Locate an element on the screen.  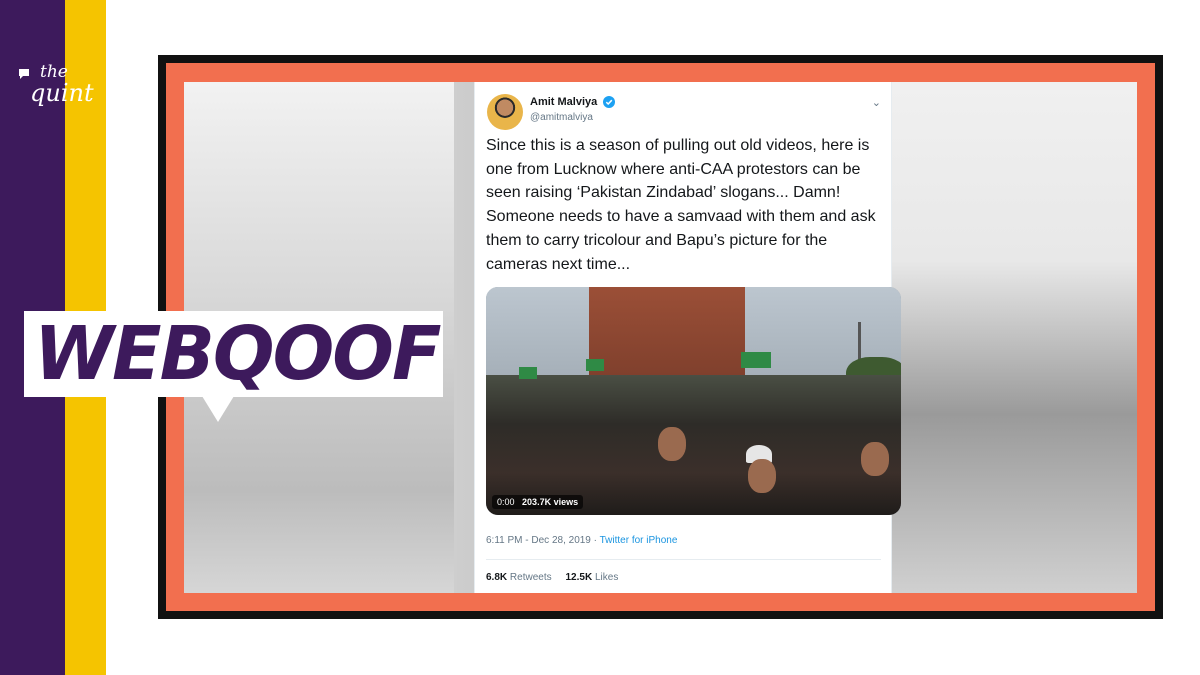
video-views: 203.7K views is located at coordinates (550, 502).